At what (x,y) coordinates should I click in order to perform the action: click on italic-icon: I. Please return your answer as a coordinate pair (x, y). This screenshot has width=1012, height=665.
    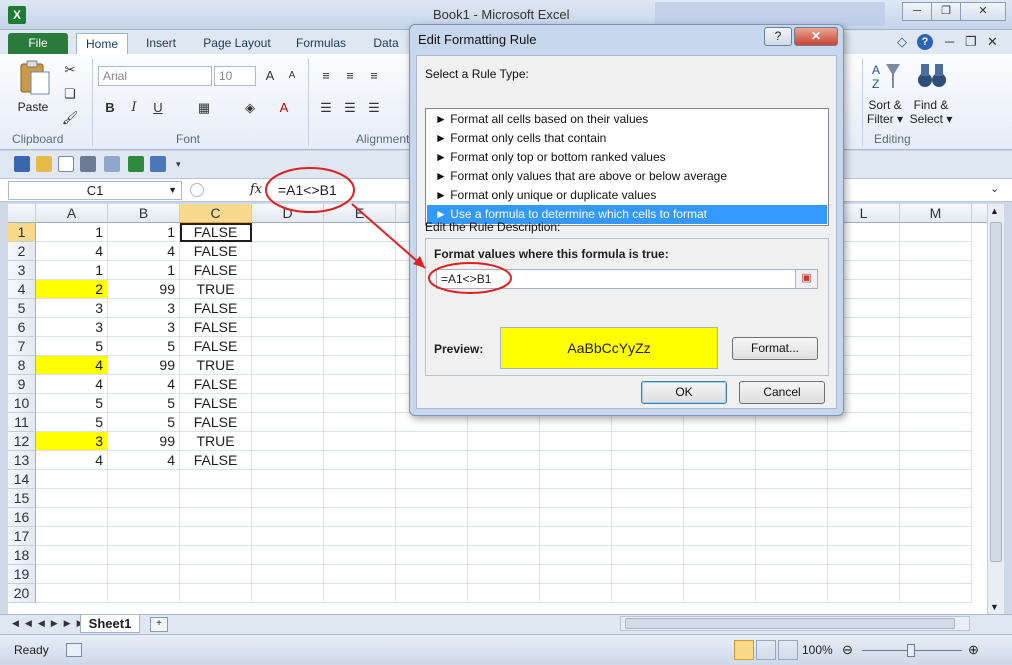
    Looking at the image, I should click on (134, 108).